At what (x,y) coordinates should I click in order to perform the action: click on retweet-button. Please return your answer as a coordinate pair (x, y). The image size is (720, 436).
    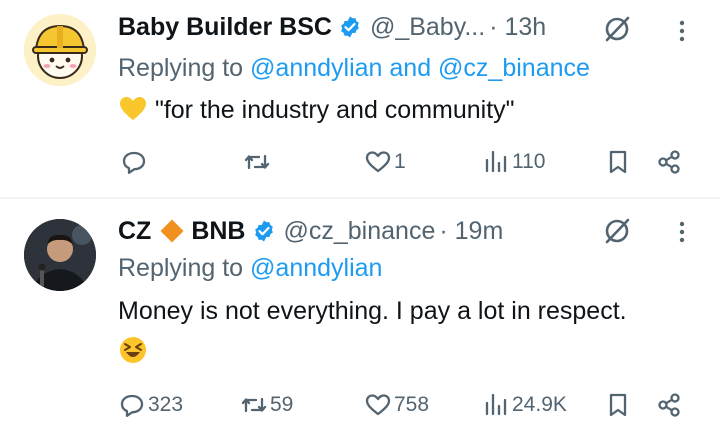
    Looking at the image, I should click on (258, 162).